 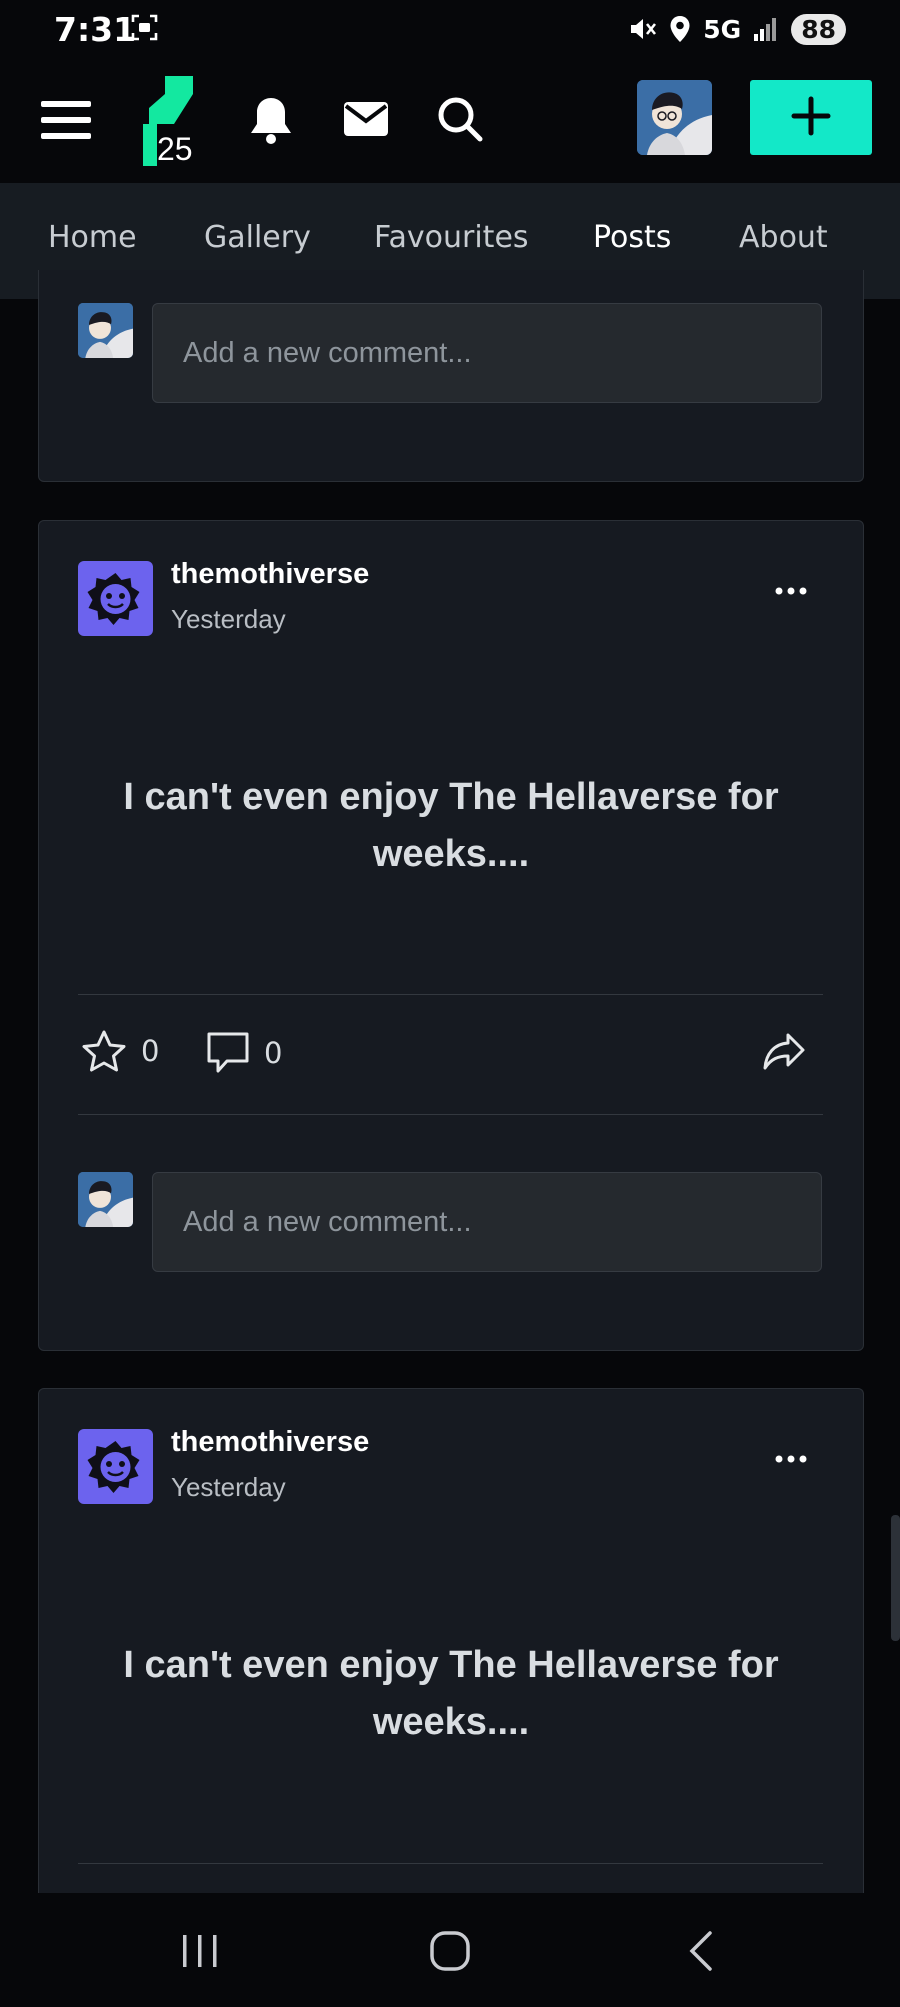 I want to click on user-avatar, so click(x=674, y=117).